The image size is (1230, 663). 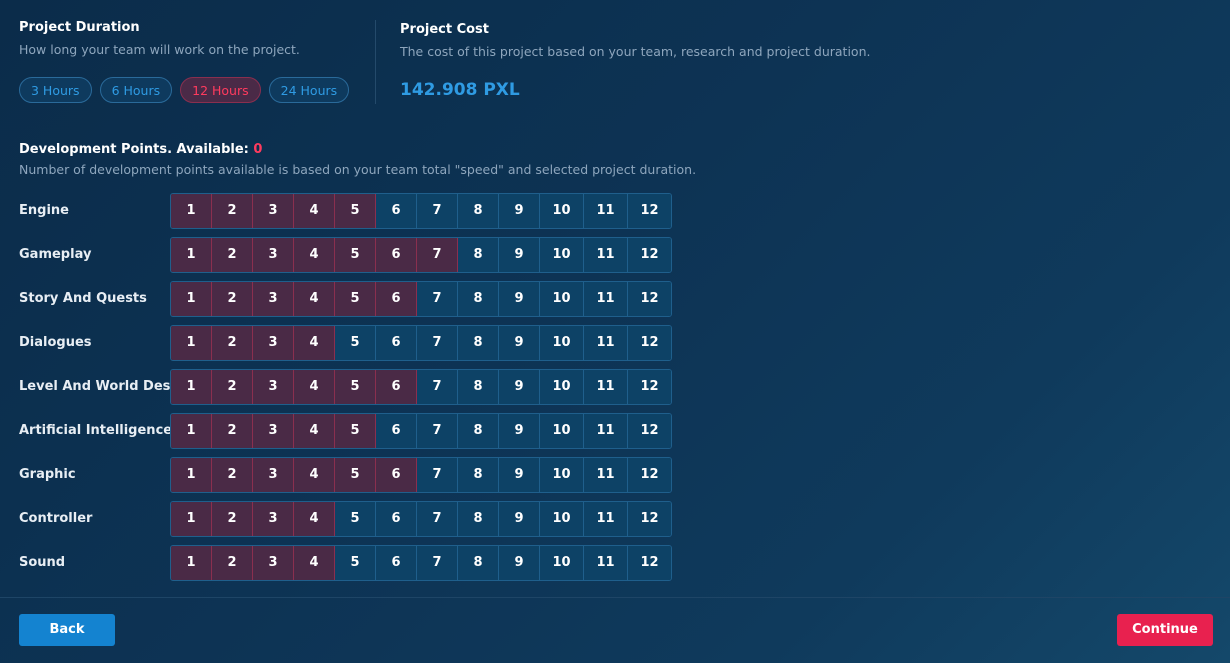 What do you see at coordinates (55, 90) in the screenshot?
I see `duration-option-3-hours: 3 Hours` at bounding box center [55, 90].